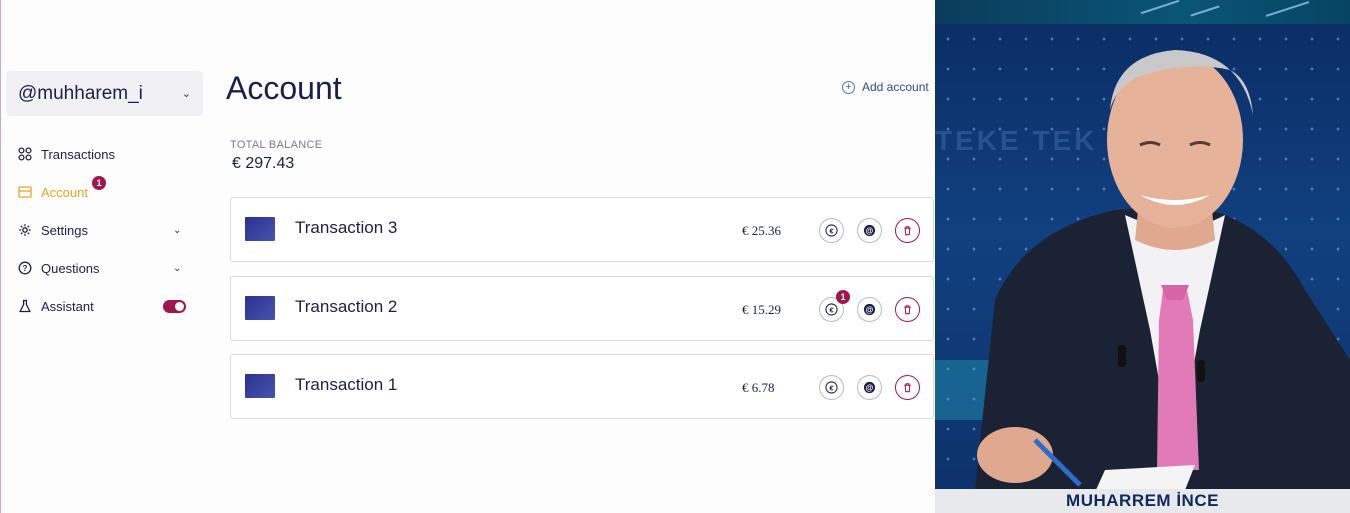 The width and height of the screenshot is (1350, 513). What do you see at coordinates (284, 88) in the screenshot?
I see `page-title: Account` at bounding box center [284, 88].